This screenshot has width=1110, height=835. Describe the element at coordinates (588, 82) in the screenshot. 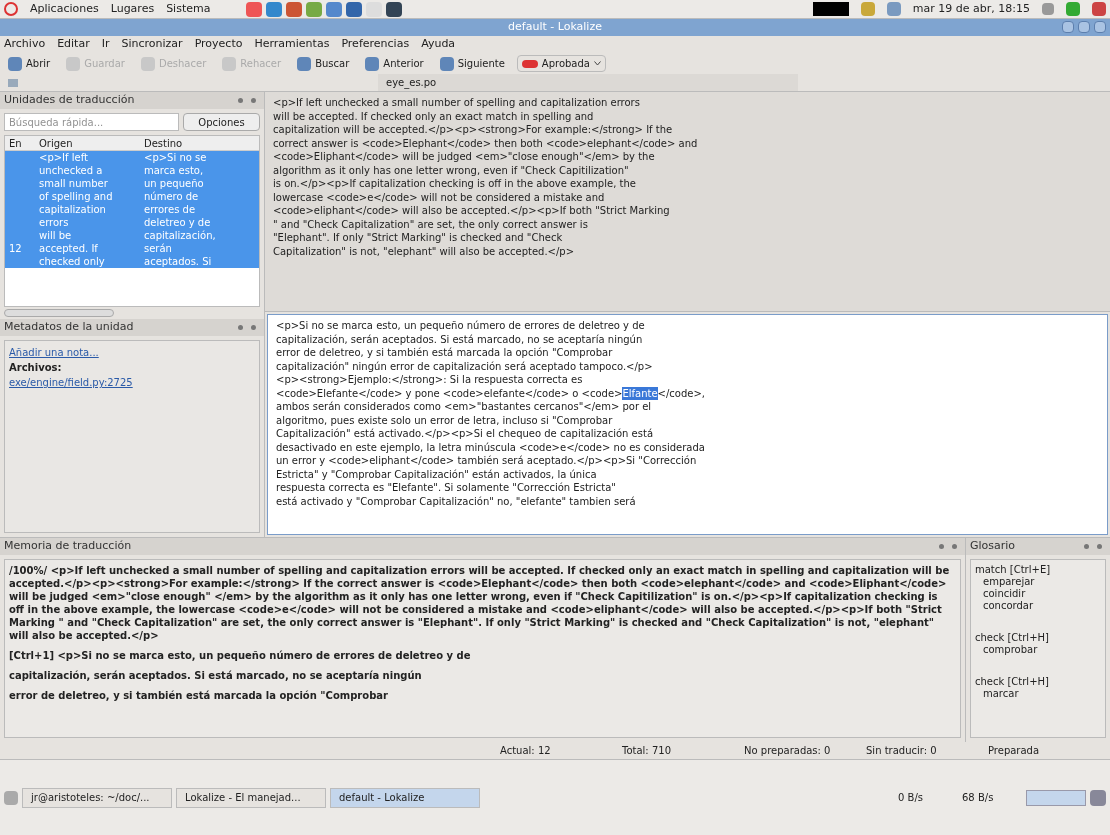

I see `file-tab: eye_es.po` at that location.